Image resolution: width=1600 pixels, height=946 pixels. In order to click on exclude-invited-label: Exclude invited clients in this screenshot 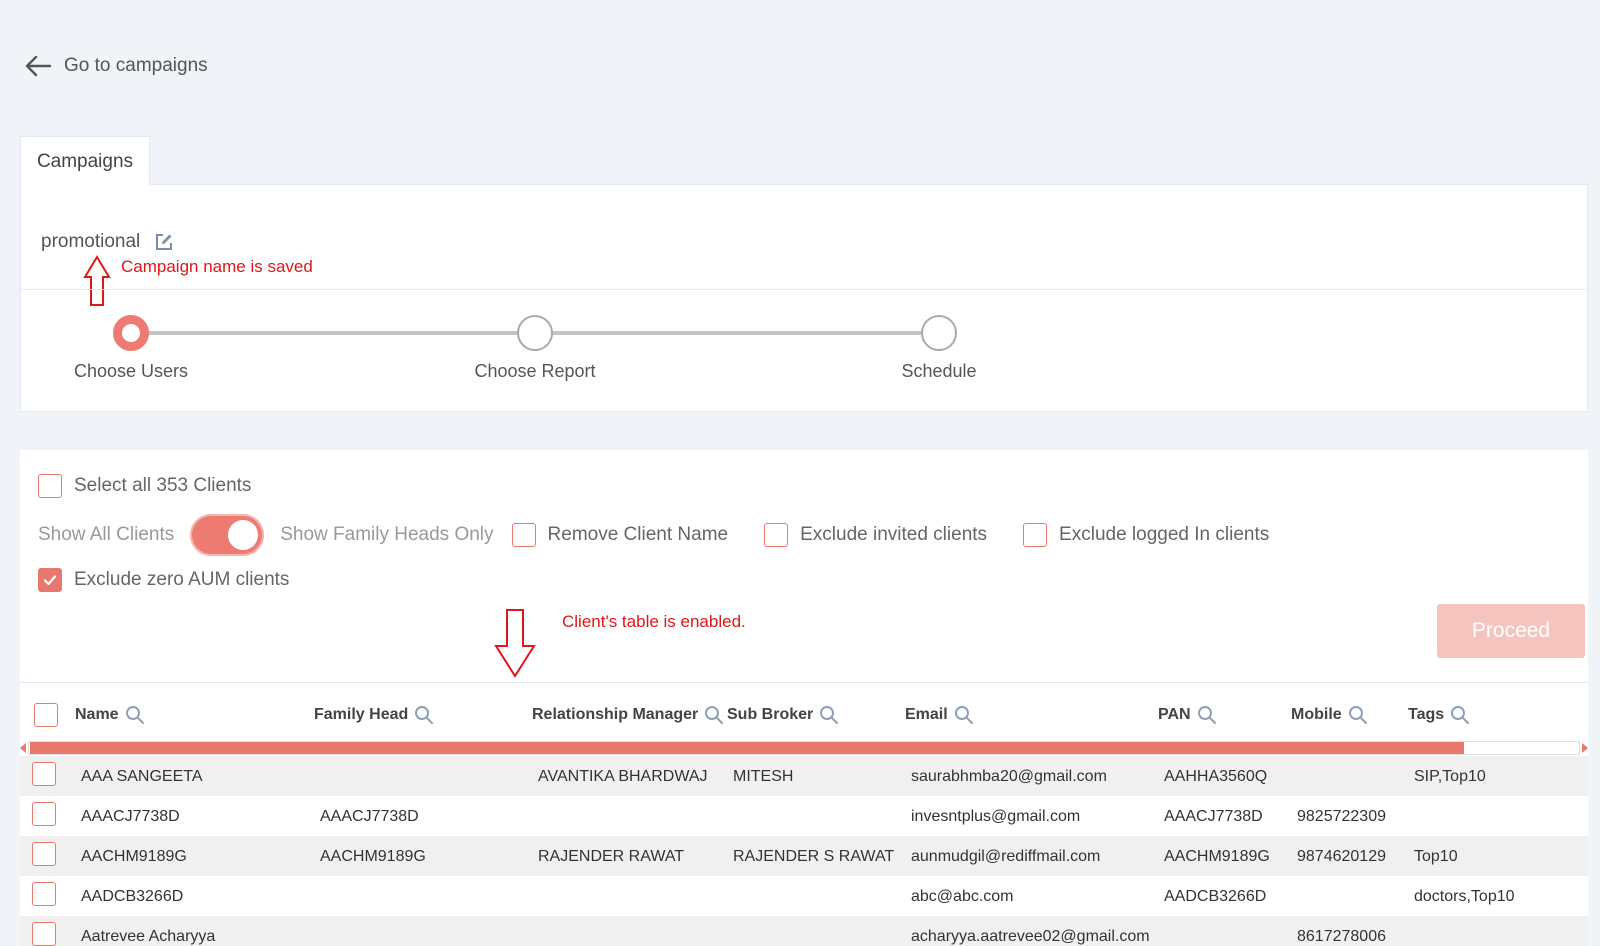, I will do `click(894, 534)`.